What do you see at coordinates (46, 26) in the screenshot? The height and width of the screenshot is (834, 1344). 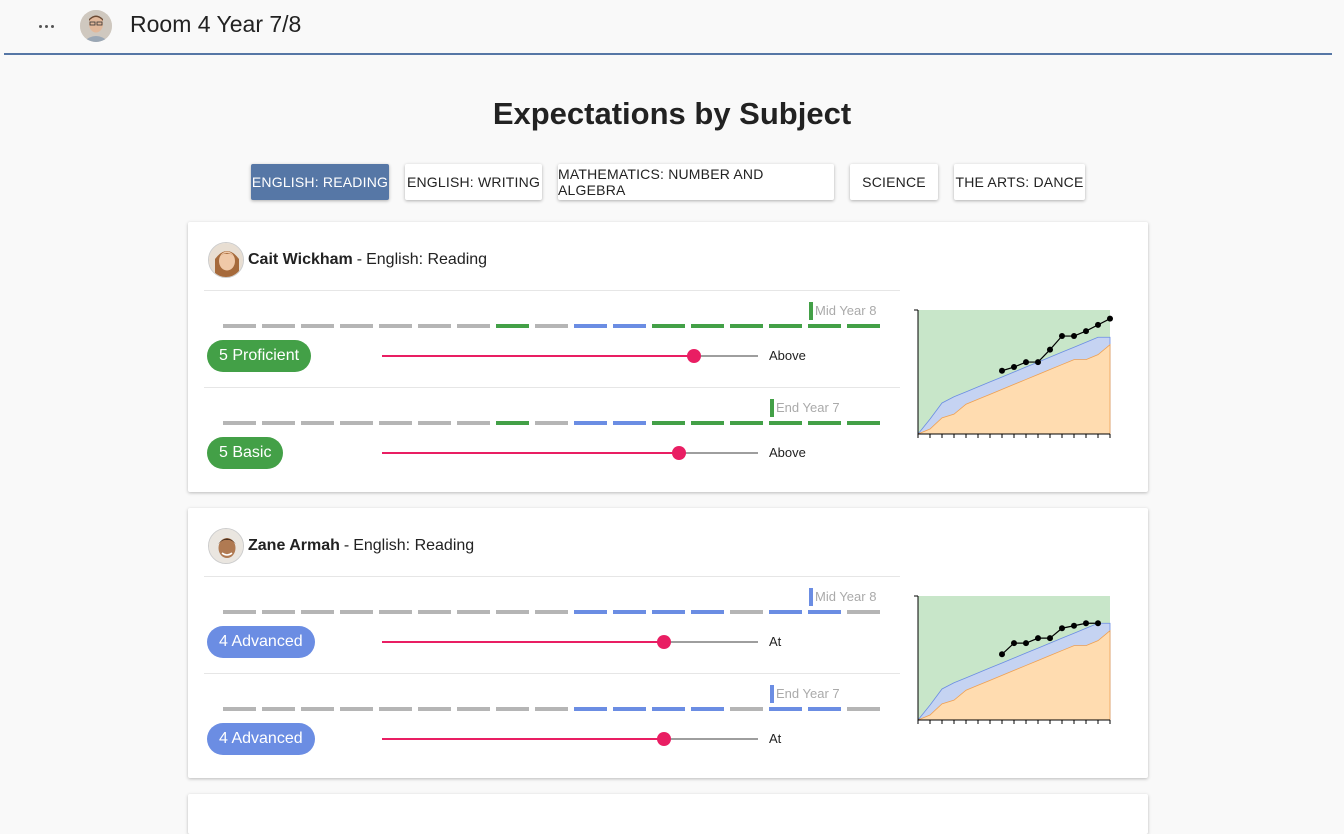 I see `more-menu-icon` at bounding box center [46, 26].